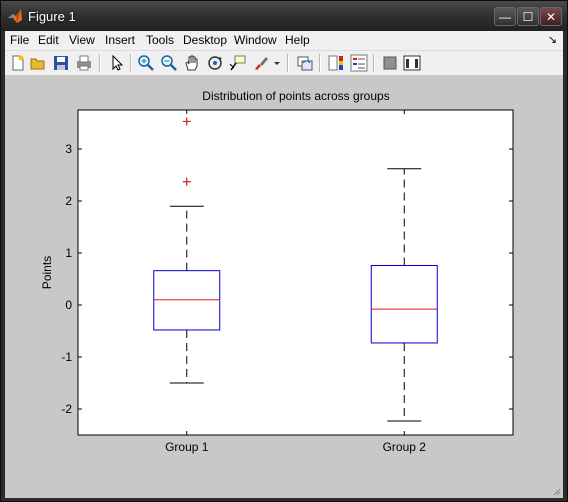  I want to click on chart-title: Distribution of points across groups, so click(295, 96).